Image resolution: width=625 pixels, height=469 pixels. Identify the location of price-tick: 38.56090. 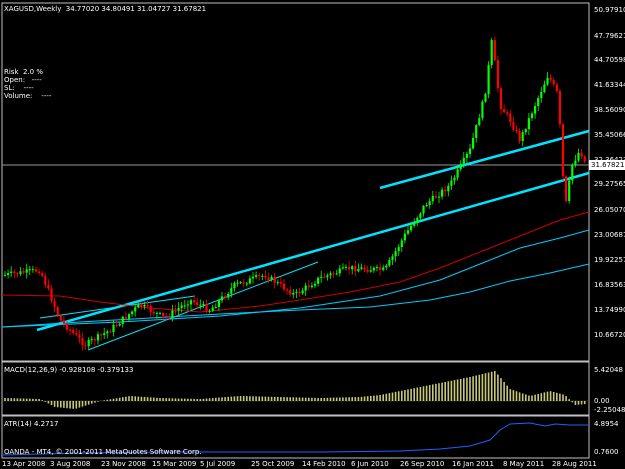
(609, 110).